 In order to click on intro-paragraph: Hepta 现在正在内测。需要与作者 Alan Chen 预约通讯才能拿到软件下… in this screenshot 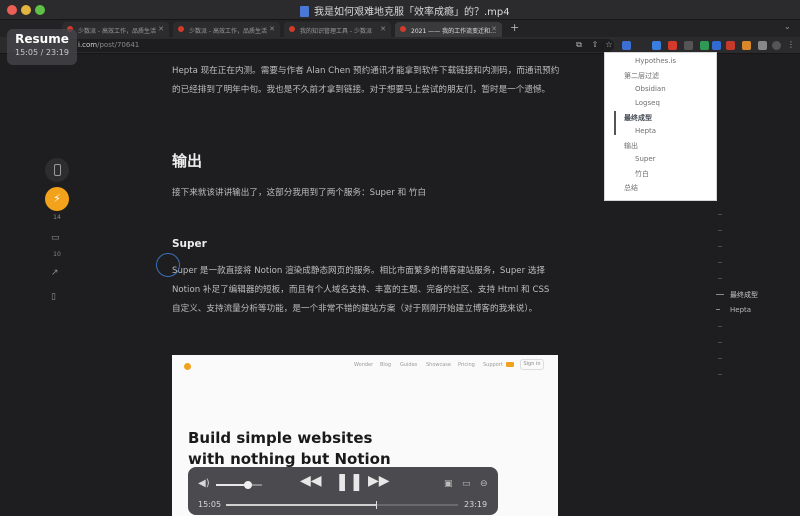, I will do `click(366, 80)`.